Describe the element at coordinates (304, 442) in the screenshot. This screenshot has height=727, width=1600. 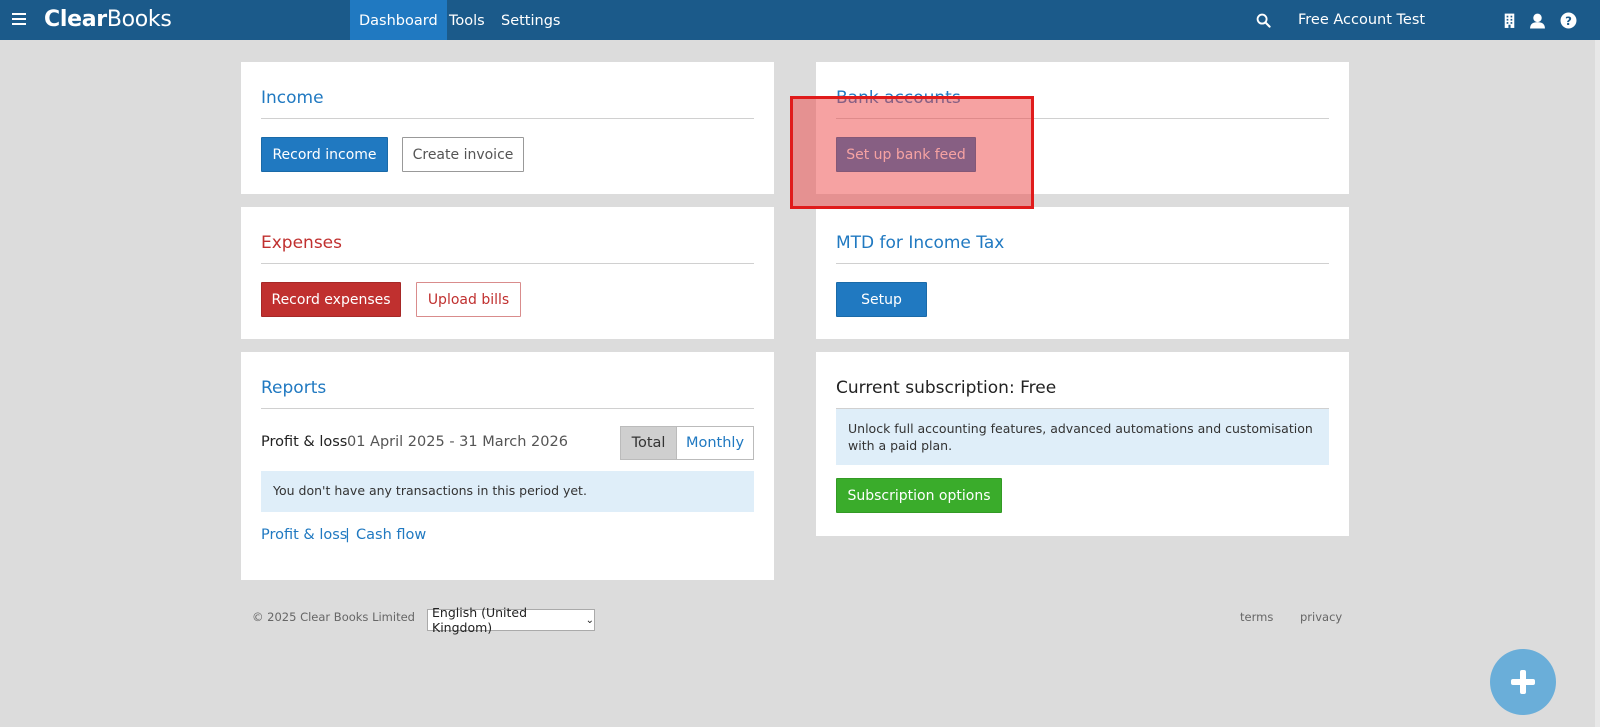
I see `profit-loss-label: Profit & loss` at that location.